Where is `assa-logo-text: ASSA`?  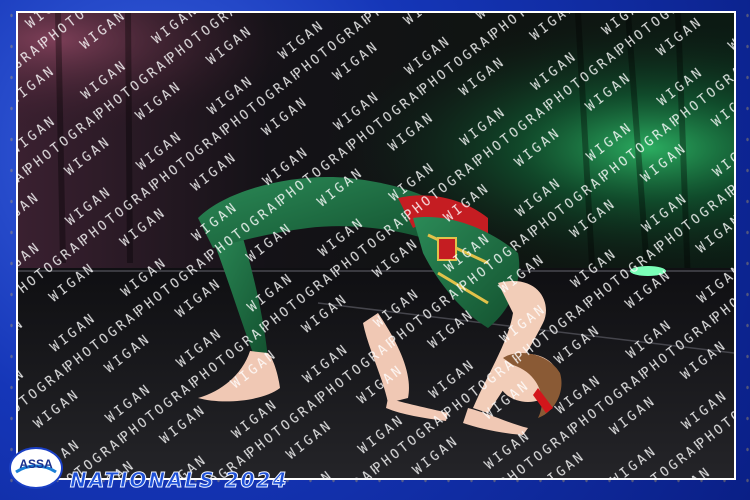 assa-logo-text: ASSA is located at coordinates (36, 464).